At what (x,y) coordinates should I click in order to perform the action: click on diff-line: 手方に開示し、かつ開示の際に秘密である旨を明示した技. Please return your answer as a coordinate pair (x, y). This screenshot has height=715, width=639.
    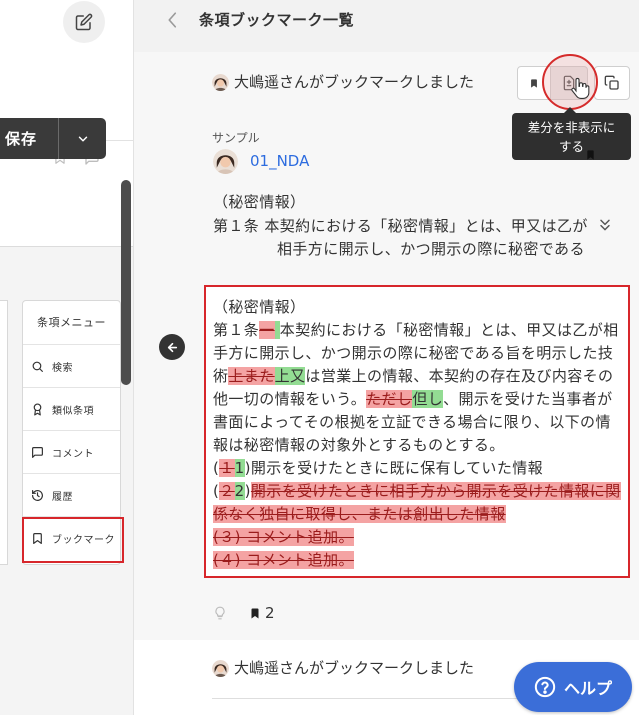
    Looking at the image, I should click on (420, 353).